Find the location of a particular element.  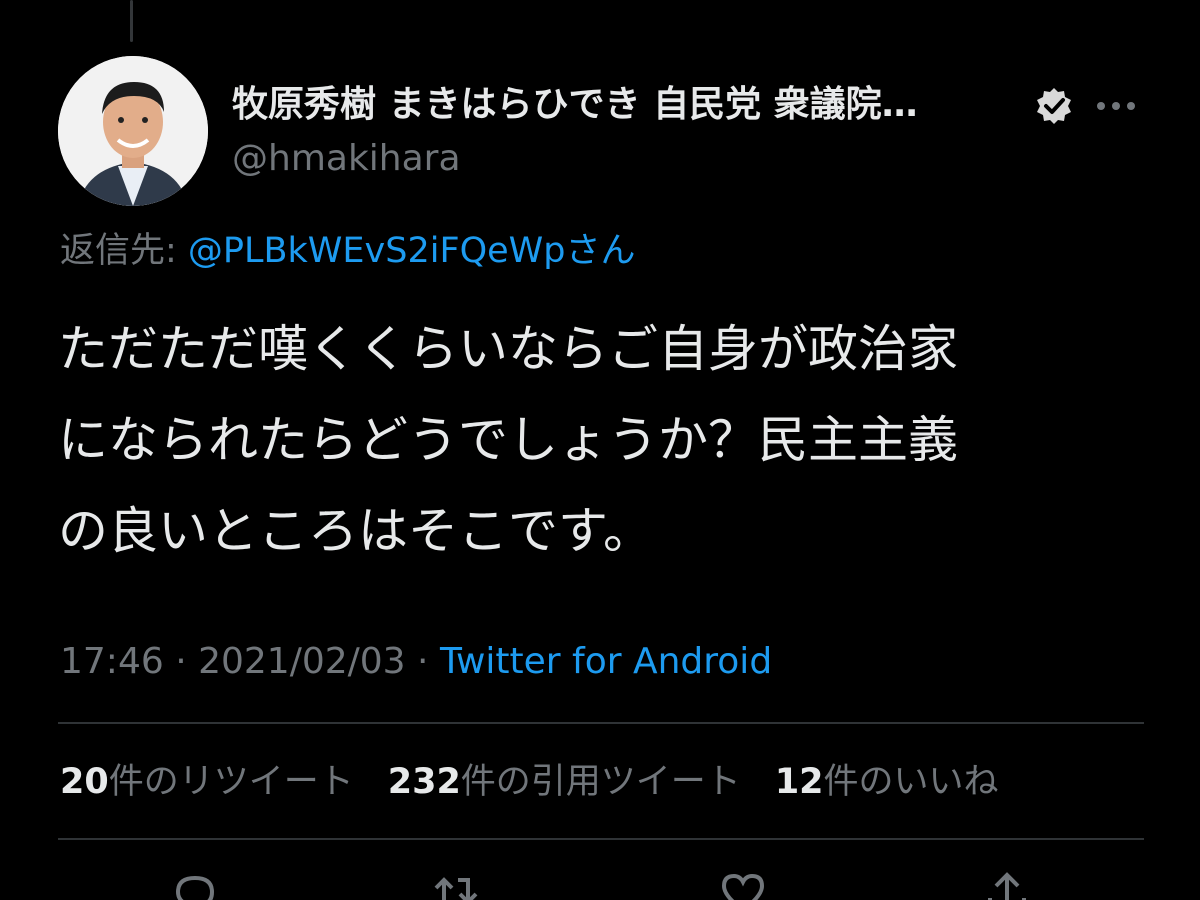

reply-to-mention-link: @PLBkWEvS2iFQeWpさん is located at coordinates (412, 251).